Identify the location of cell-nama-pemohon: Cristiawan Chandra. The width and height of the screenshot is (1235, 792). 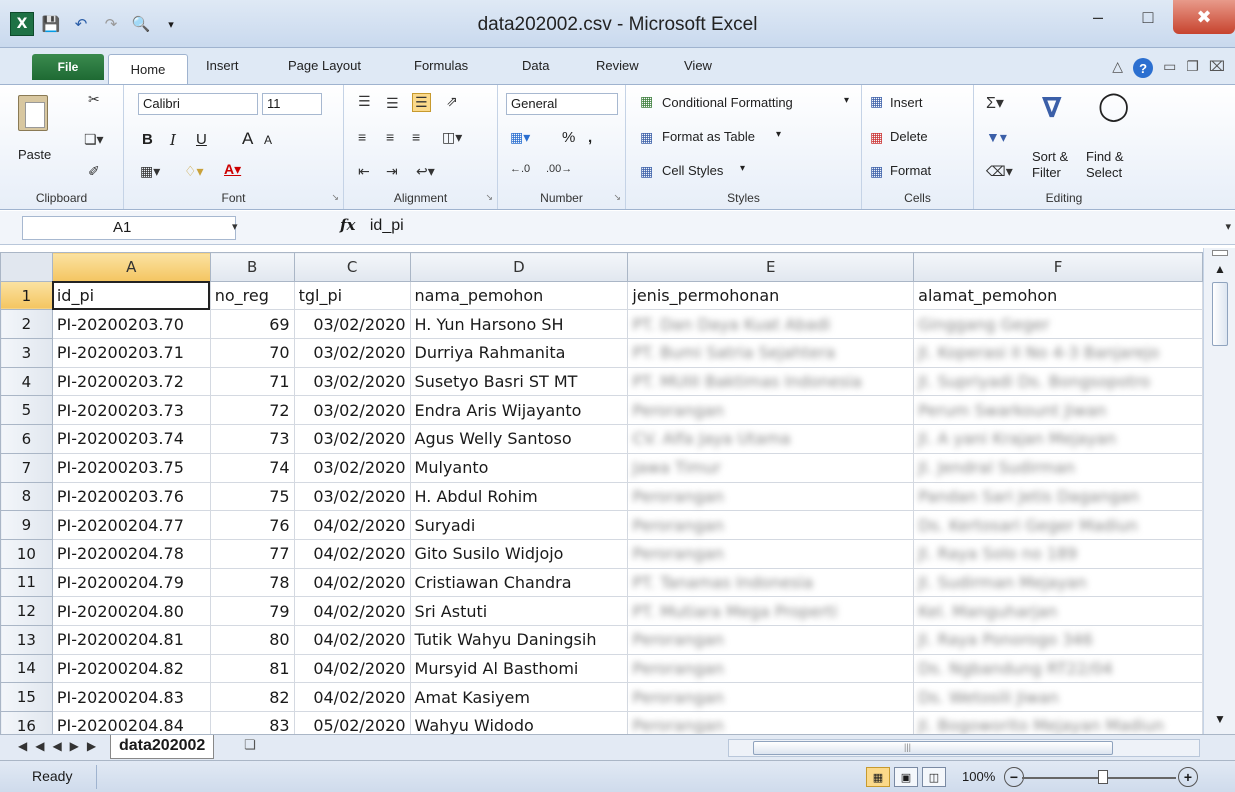
(519, 582).